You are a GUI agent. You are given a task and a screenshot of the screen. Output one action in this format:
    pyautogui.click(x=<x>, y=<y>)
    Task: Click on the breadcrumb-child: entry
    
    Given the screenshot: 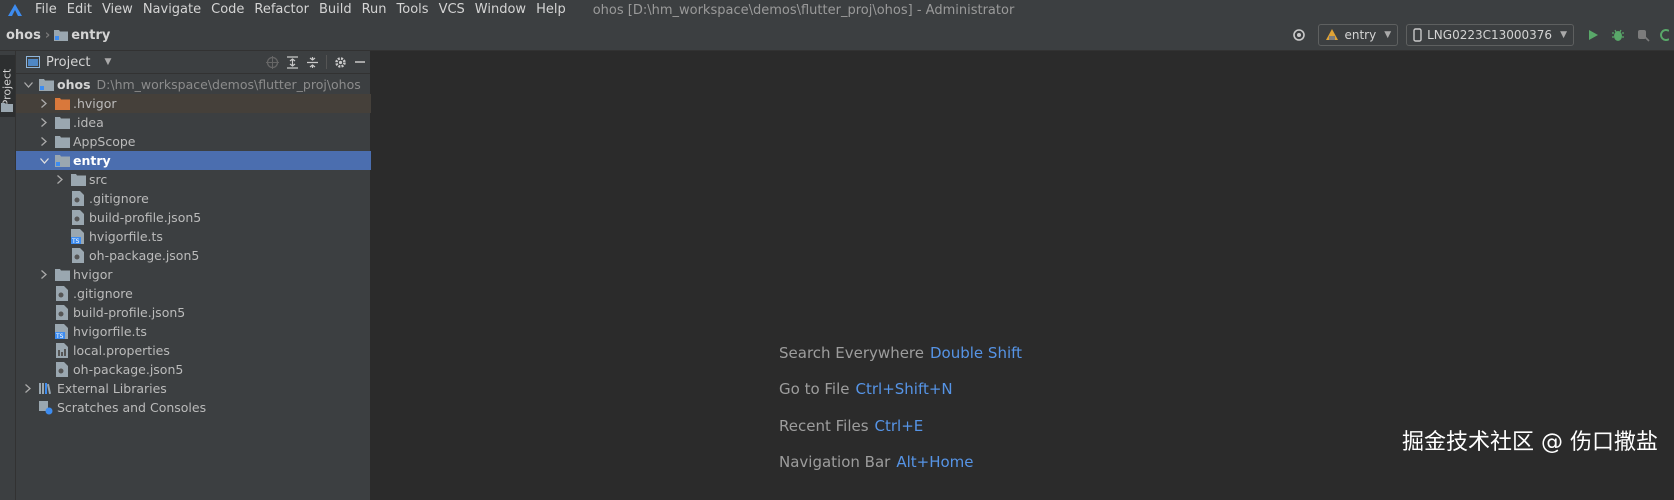 What is the action you would take?
    pyautogui.click(x=90, y=35)
    